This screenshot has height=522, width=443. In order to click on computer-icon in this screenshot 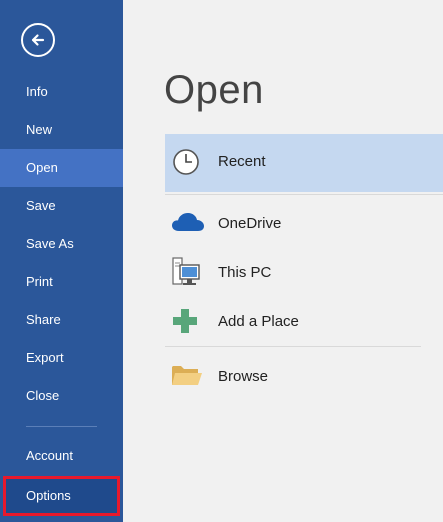, I will do `click(186, 274)`.